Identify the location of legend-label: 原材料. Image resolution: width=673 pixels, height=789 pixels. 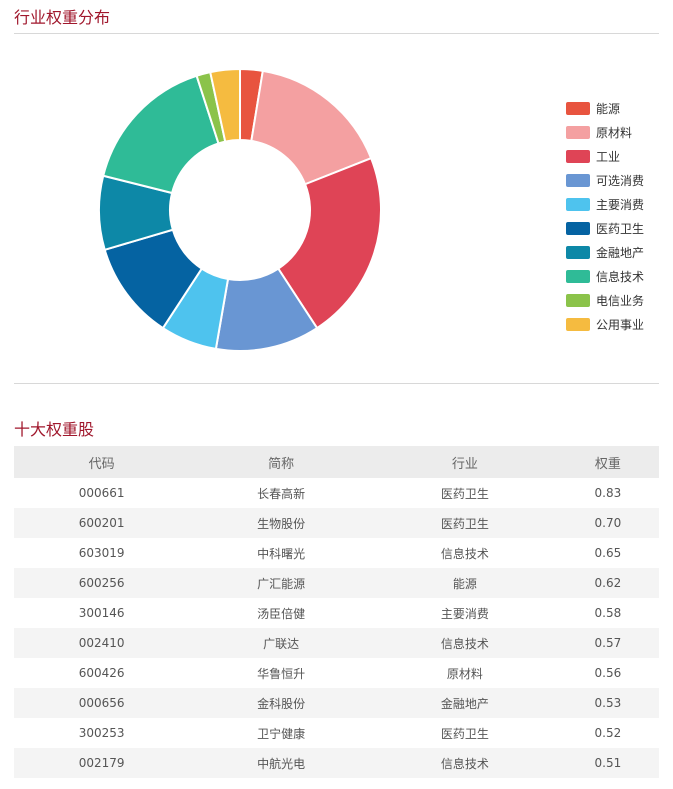
(614, 132).